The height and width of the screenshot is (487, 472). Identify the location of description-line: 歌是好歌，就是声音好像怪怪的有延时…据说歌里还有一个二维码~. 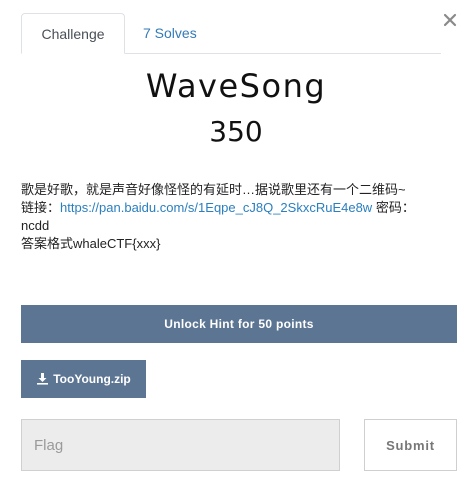
(213, 189).